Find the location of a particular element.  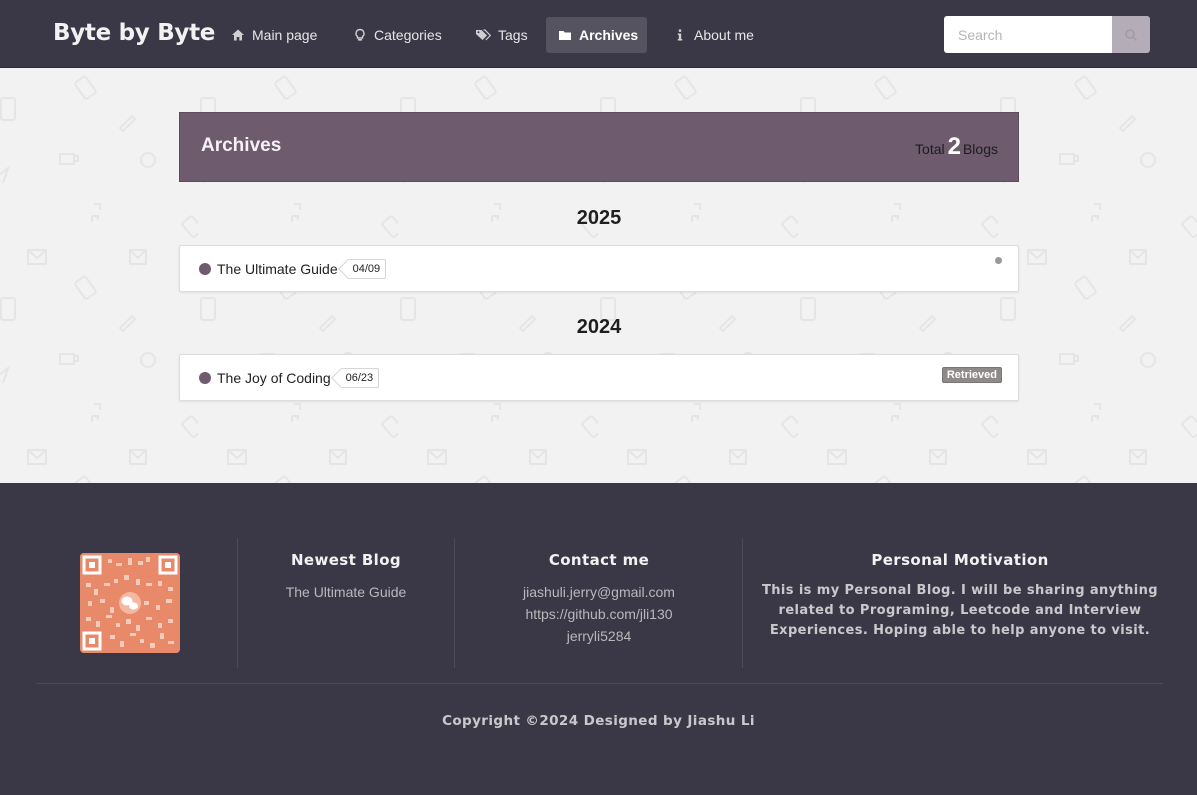

brand-logo: Byte by Byte is located at coordinates (134, 33).